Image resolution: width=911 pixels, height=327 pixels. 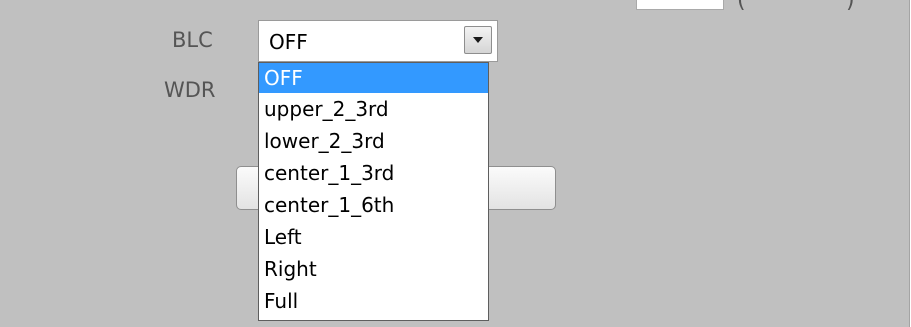 I want to click on top-input-field, so click(x=680, y=5).